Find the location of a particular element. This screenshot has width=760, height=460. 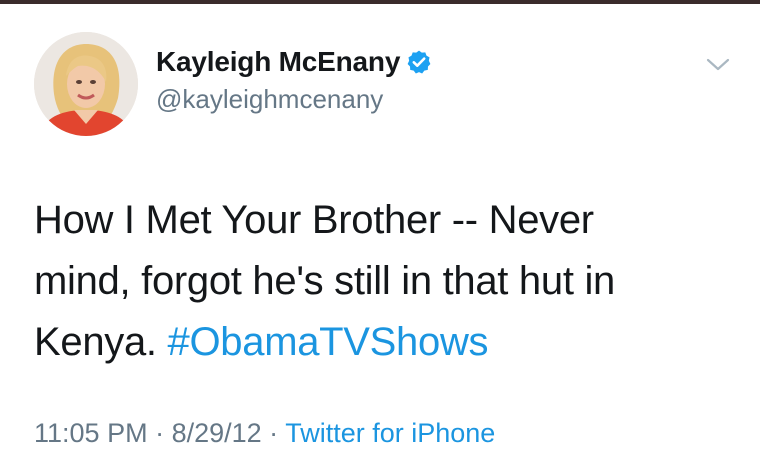

tweet-source-link: Twitter for iPhone is located at coordinates (390, 433).